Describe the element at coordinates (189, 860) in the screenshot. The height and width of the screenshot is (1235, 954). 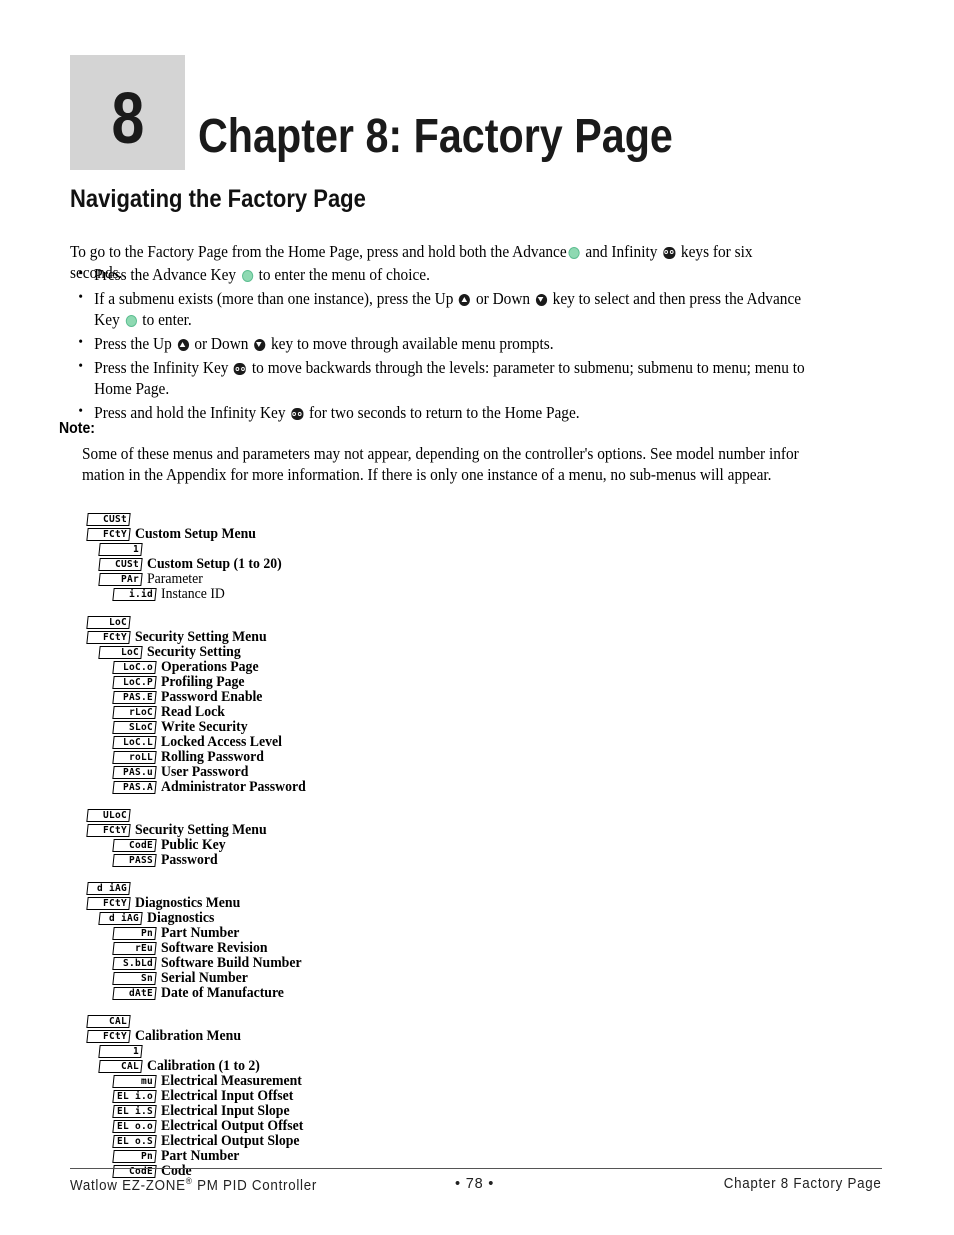
I see `menu-item-label: Password` at that location.